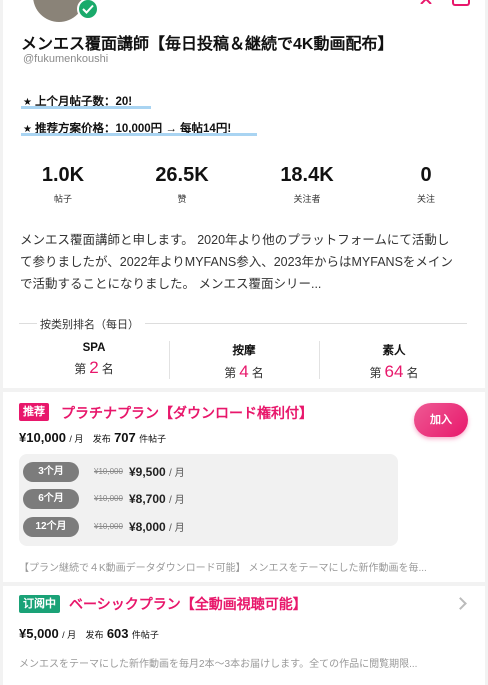 Image resolution: width=488 pixels, height=685 pixels. What do you see at coordinates (34, 412) in the screenshot?
I see `recommended-badge: 推荐` at bounding box center [34, 412].